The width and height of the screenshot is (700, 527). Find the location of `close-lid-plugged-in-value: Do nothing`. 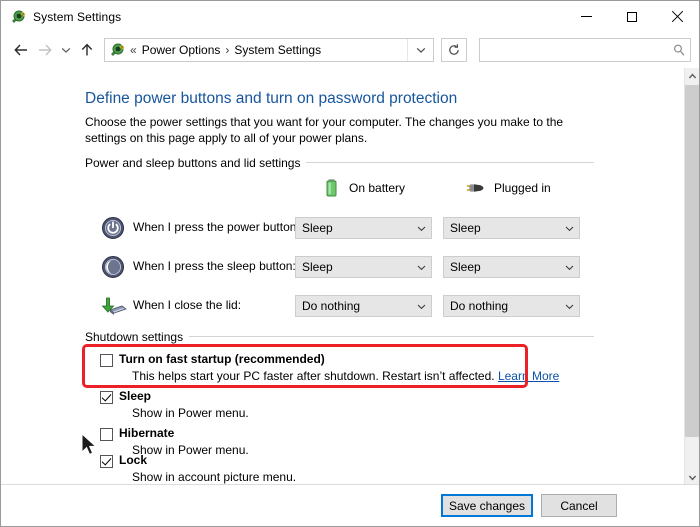

close-lid-plugged-in-value: Do nothing is located at coordinates (479, 306).